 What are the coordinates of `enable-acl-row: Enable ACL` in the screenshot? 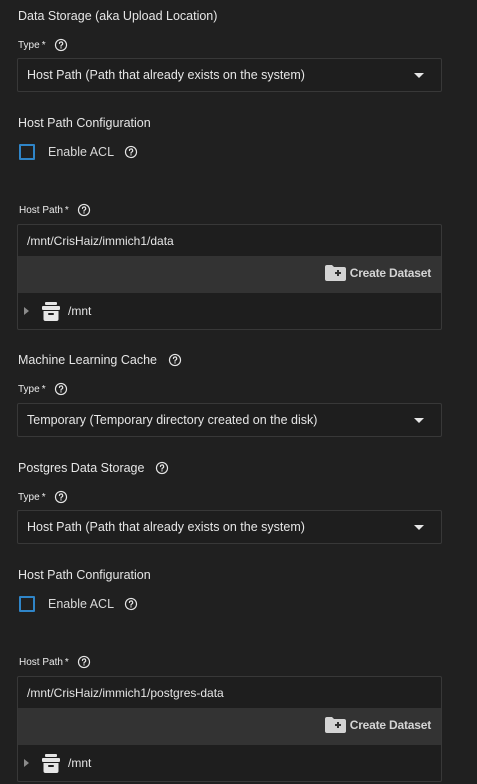 It's located at (78, 152).